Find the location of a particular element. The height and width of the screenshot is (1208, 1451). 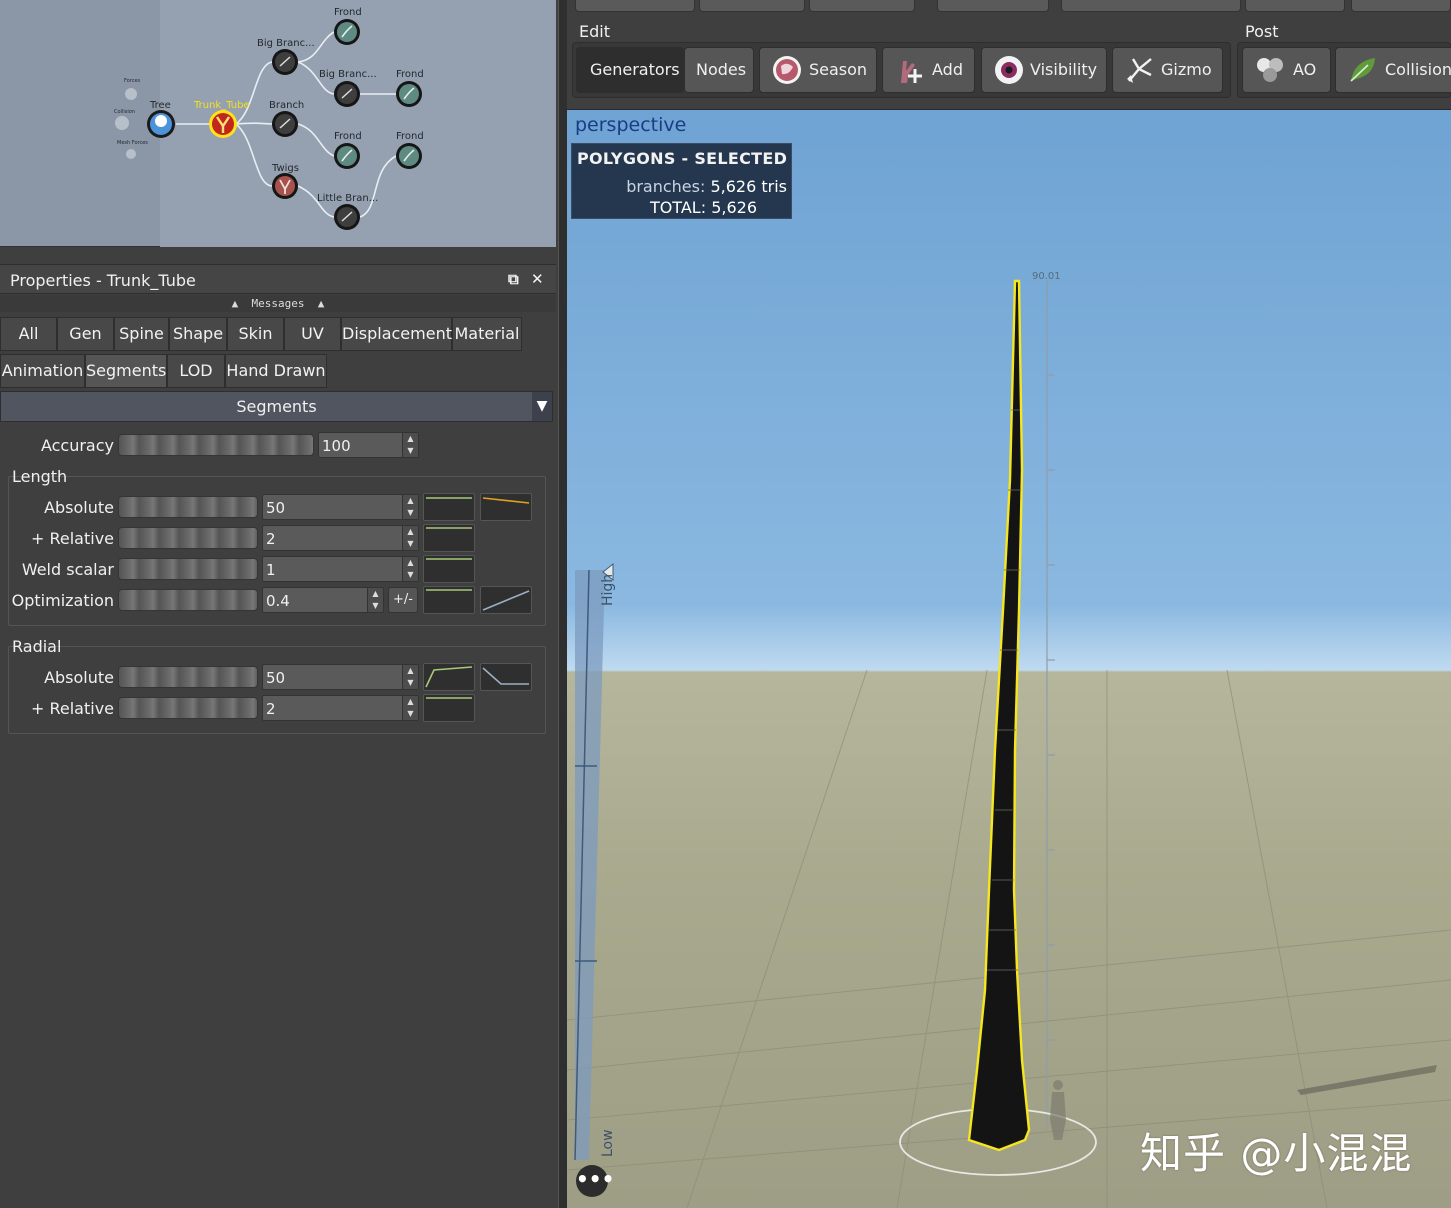

season-icon is located at coordinates (787, 70).